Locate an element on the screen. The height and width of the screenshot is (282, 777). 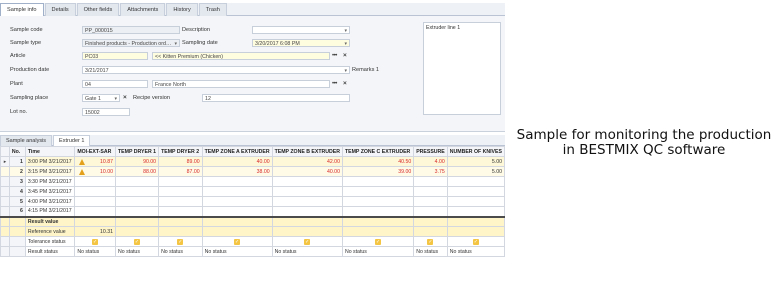
moi-cell: 10.00 is located at coordinates (95, 171).